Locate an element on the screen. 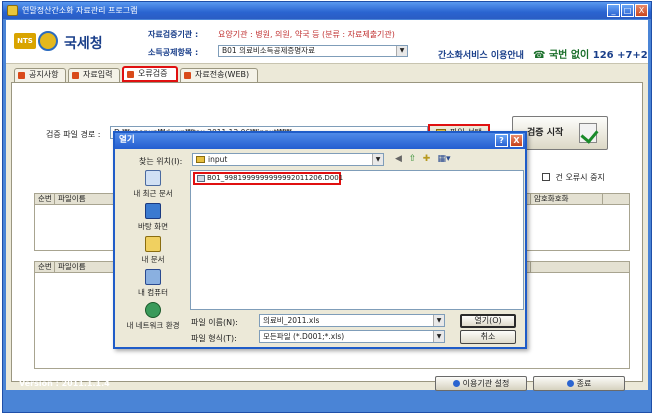 The width and height of the screenshot is (655, 415). places-bar: 내 최근 문서 바탕 화면 내 문서 내 컴퓨터 내 네트워크 환경 is located at coordinates (153, 258).